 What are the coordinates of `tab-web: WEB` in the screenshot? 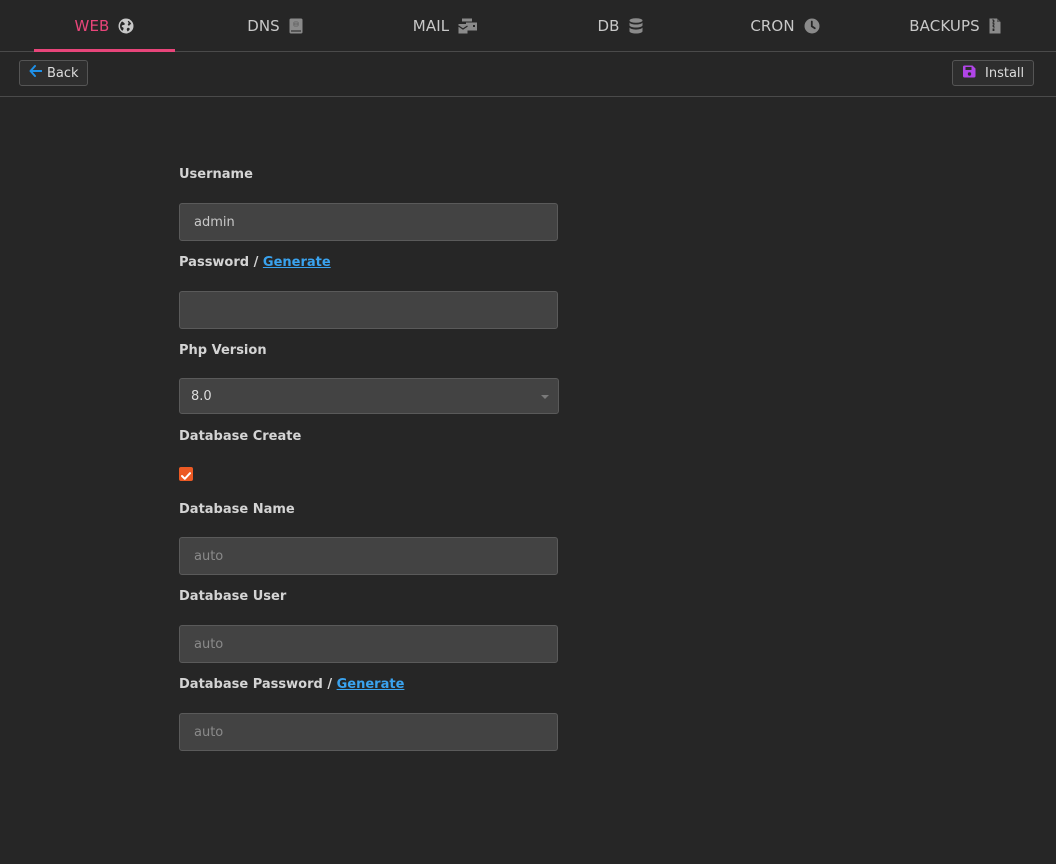 It's located at (104, 26).